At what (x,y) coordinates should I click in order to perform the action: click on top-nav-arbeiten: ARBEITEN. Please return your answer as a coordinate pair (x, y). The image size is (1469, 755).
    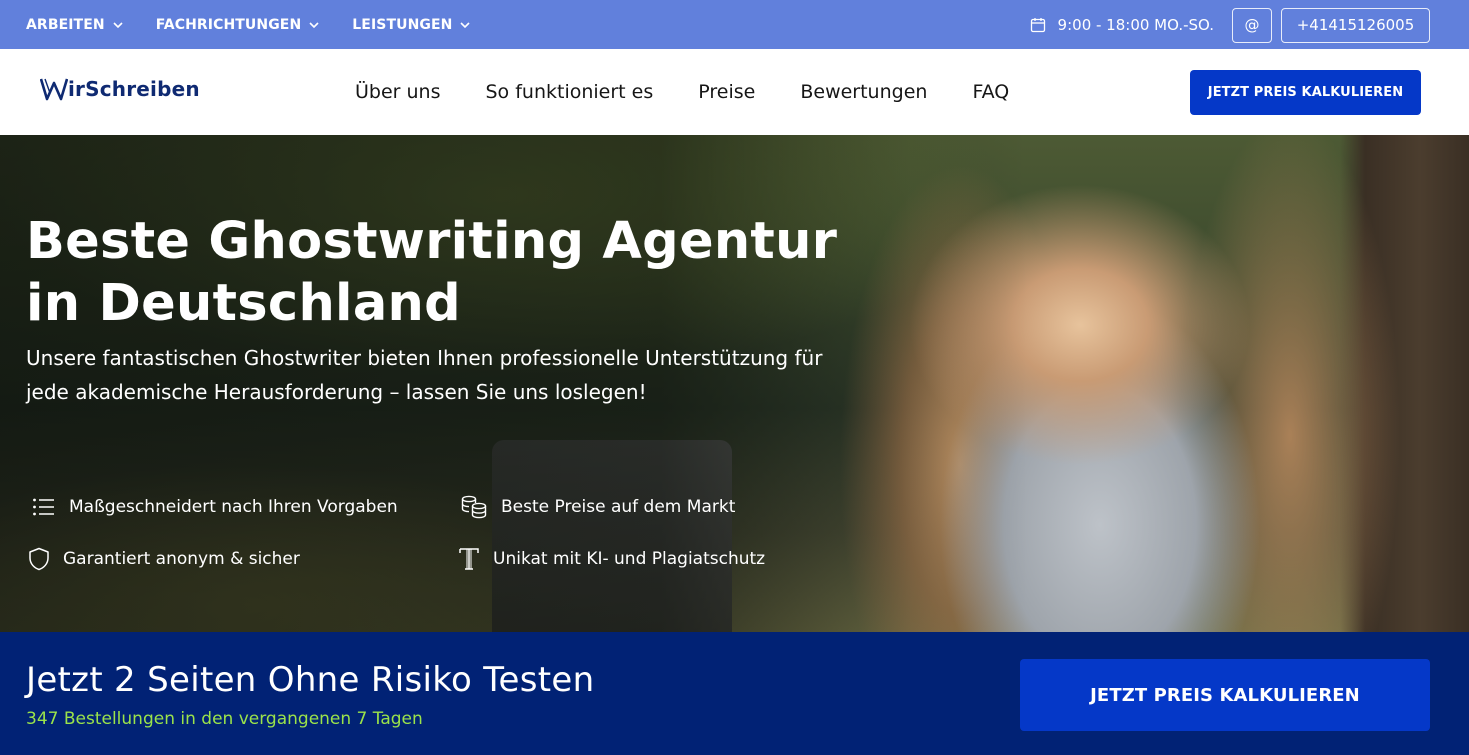
    Looking at the image, I should click on (75, 25).